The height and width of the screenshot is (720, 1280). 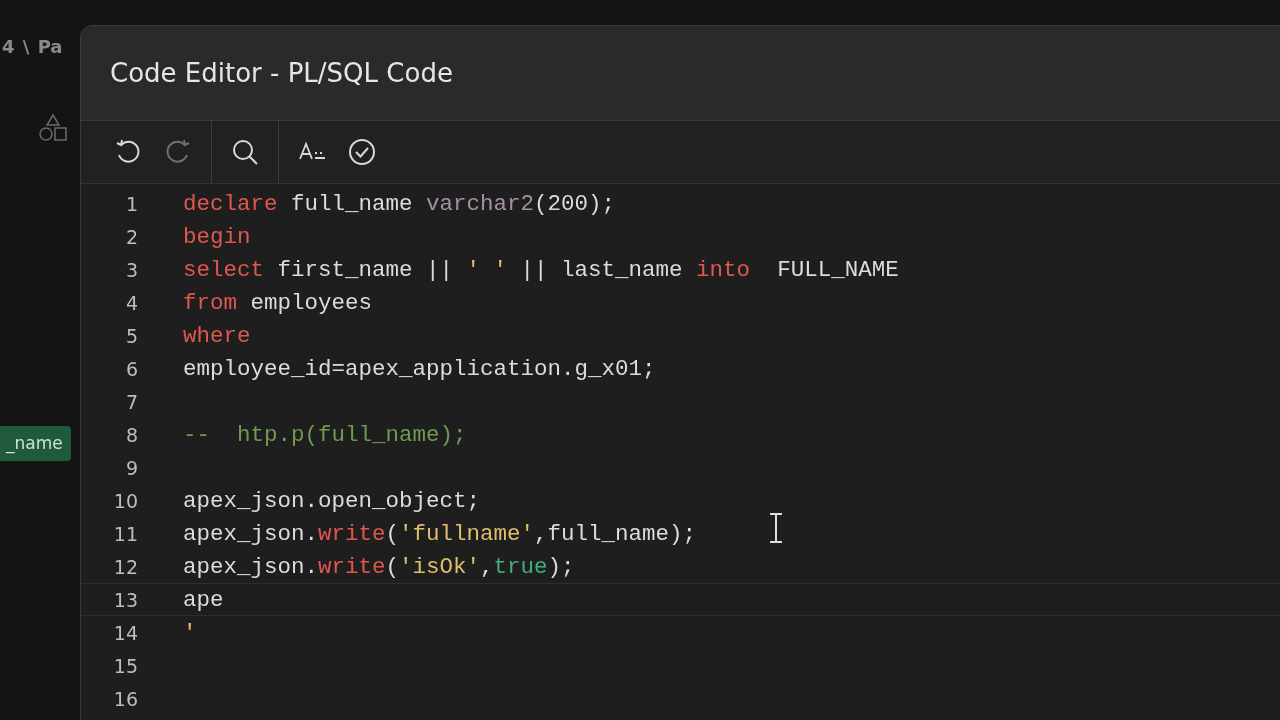 I want to click on code-line: ', so click(x=190, y=632).